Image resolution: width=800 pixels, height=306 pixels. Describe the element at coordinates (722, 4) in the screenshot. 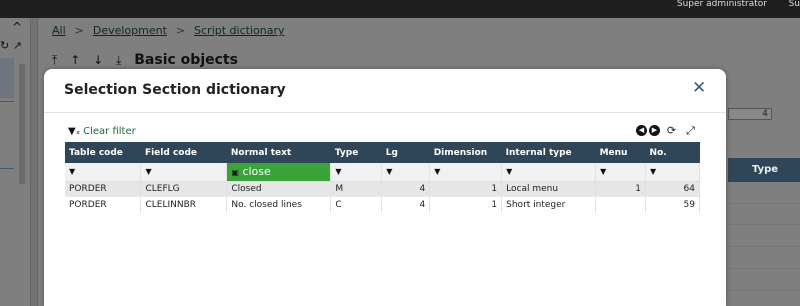

I see `user-name: Super administrator` at that location.